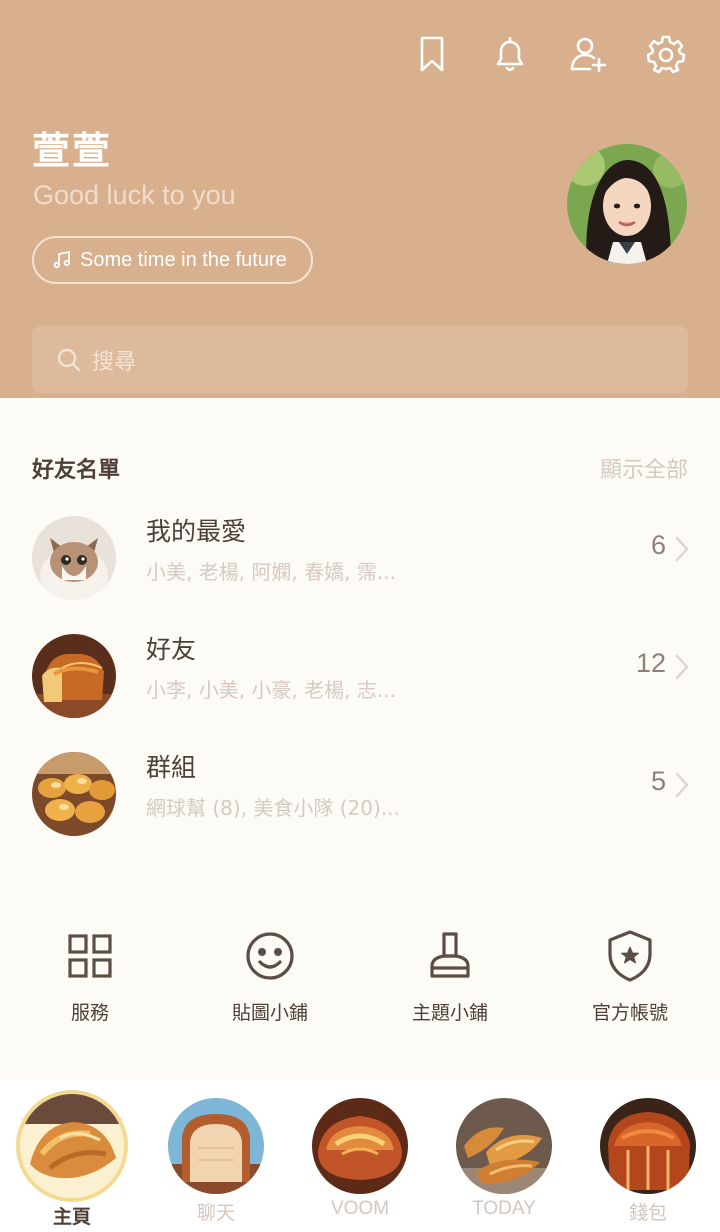 The width and height of the screenshot is (720, 1232). I want to click on friend-list-title: 好友名單, so click(76, 470).